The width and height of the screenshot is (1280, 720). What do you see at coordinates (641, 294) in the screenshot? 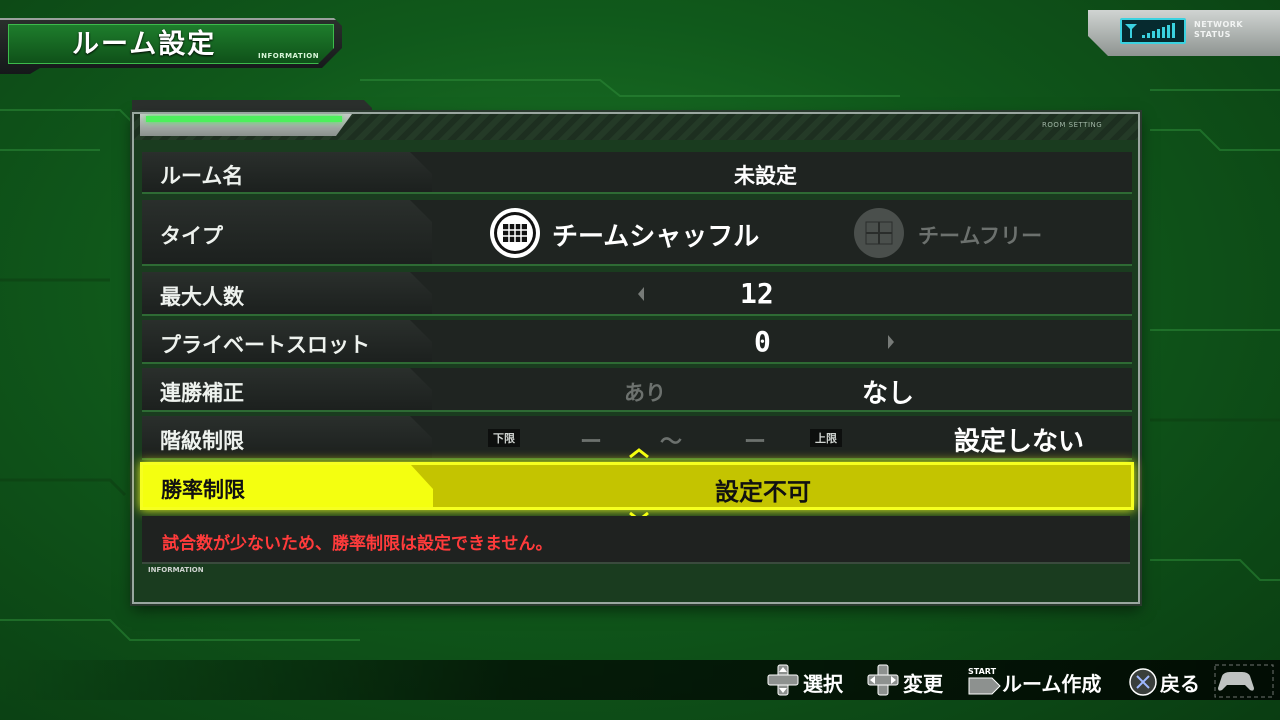
I see `chevron-left-icon` at bounding box center [641, 294].